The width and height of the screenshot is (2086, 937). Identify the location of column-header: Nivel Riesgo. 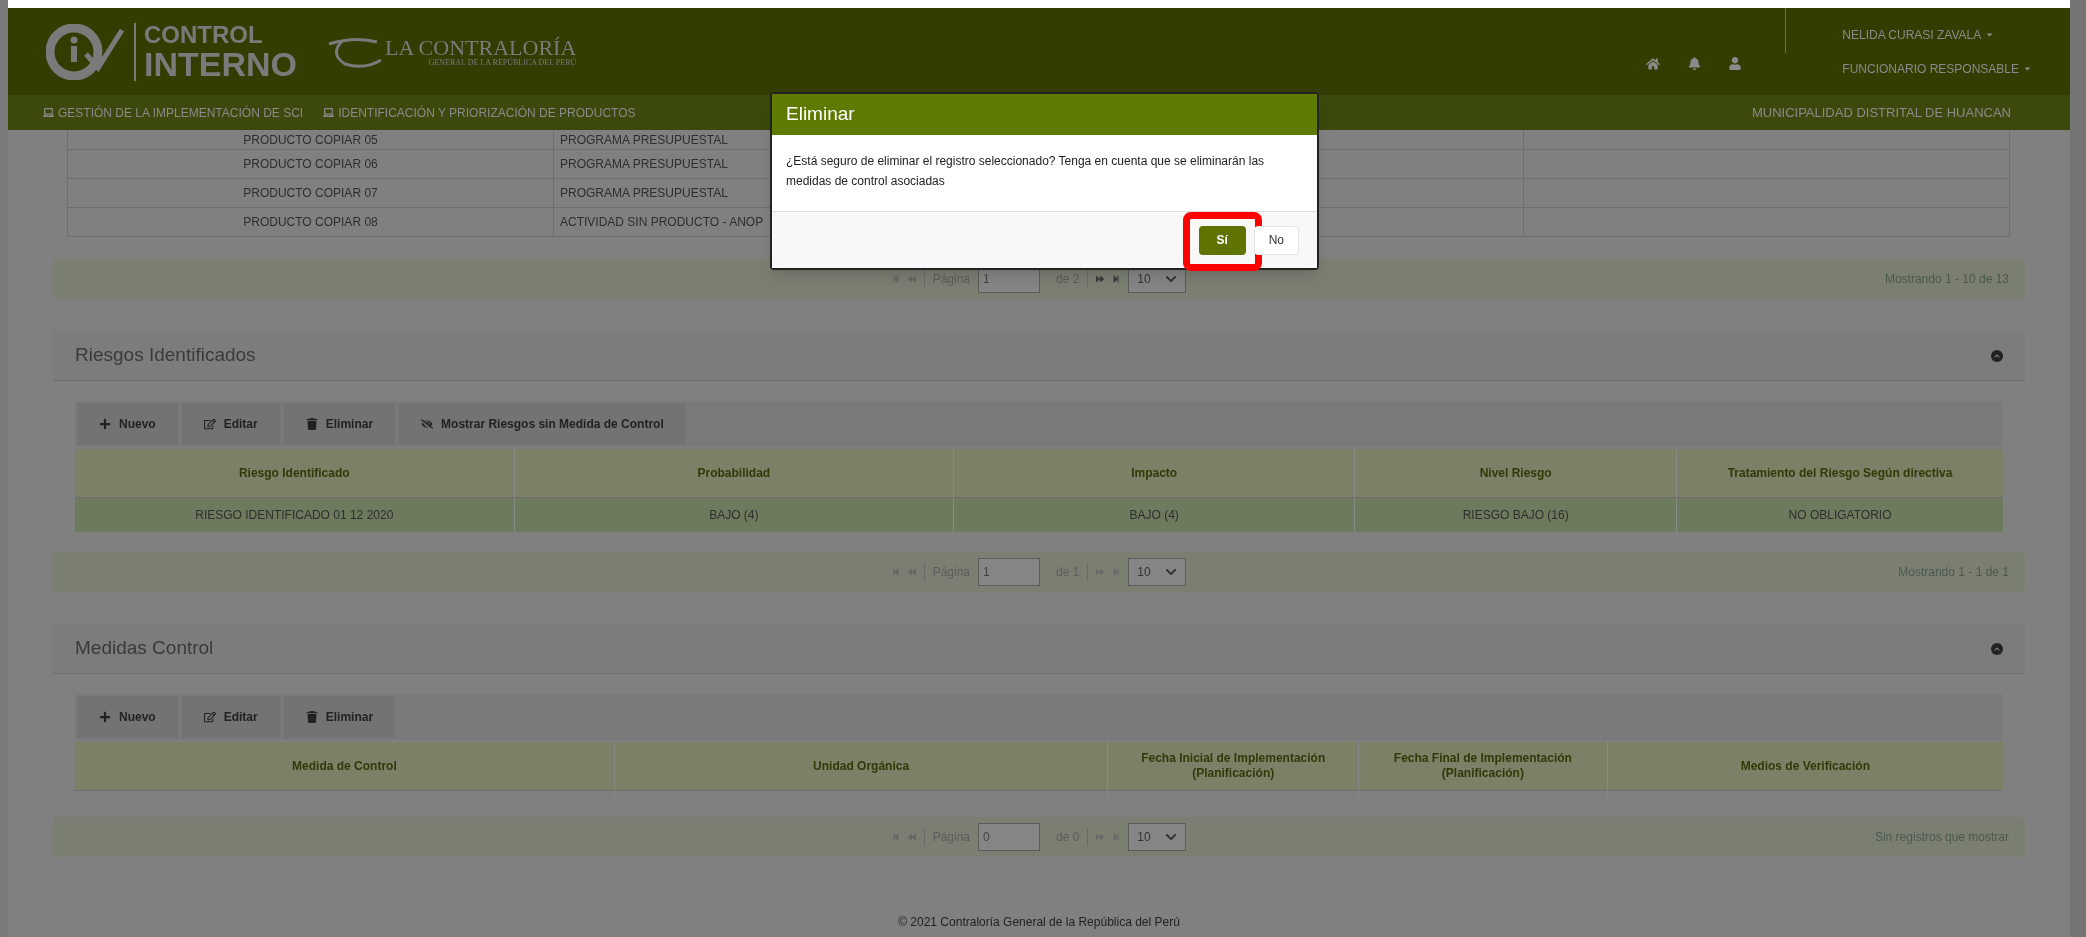
(1515, 473).